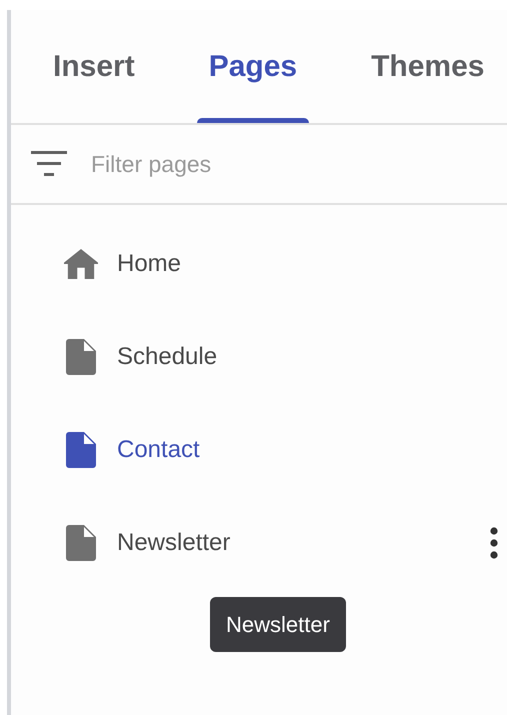 The height and width of the screenshot is (715, 507). What do you see at coordinates (278, 624) in the screenshot?
I see `tooltip: Newsletter` at bounding box center [278, 624].